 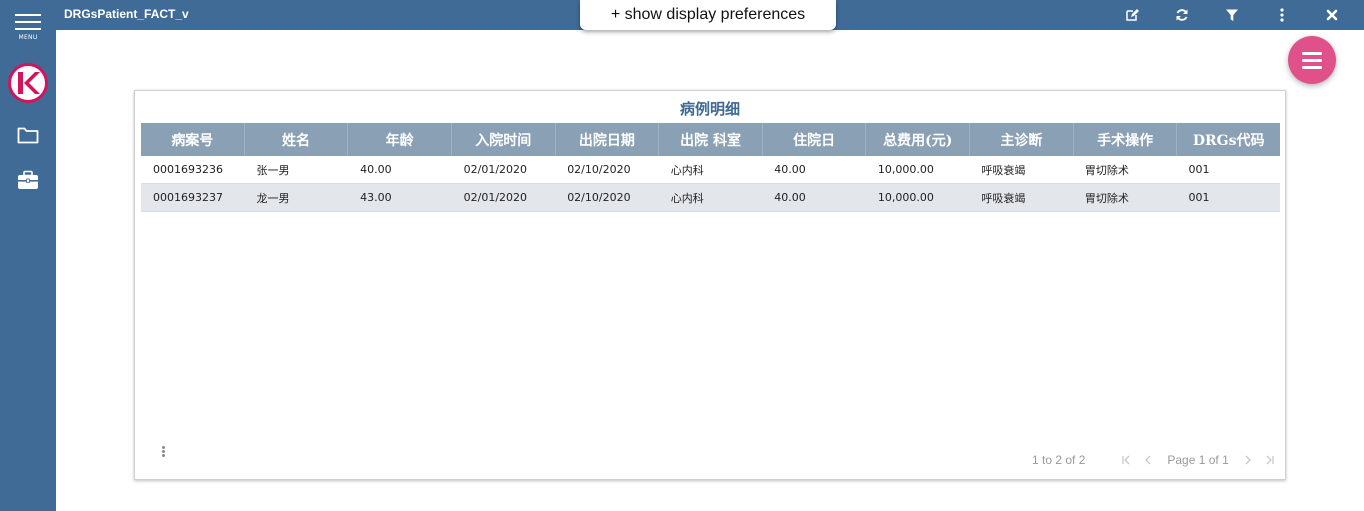 I want to click on grid-options-icon, so click(x=163, y=453).